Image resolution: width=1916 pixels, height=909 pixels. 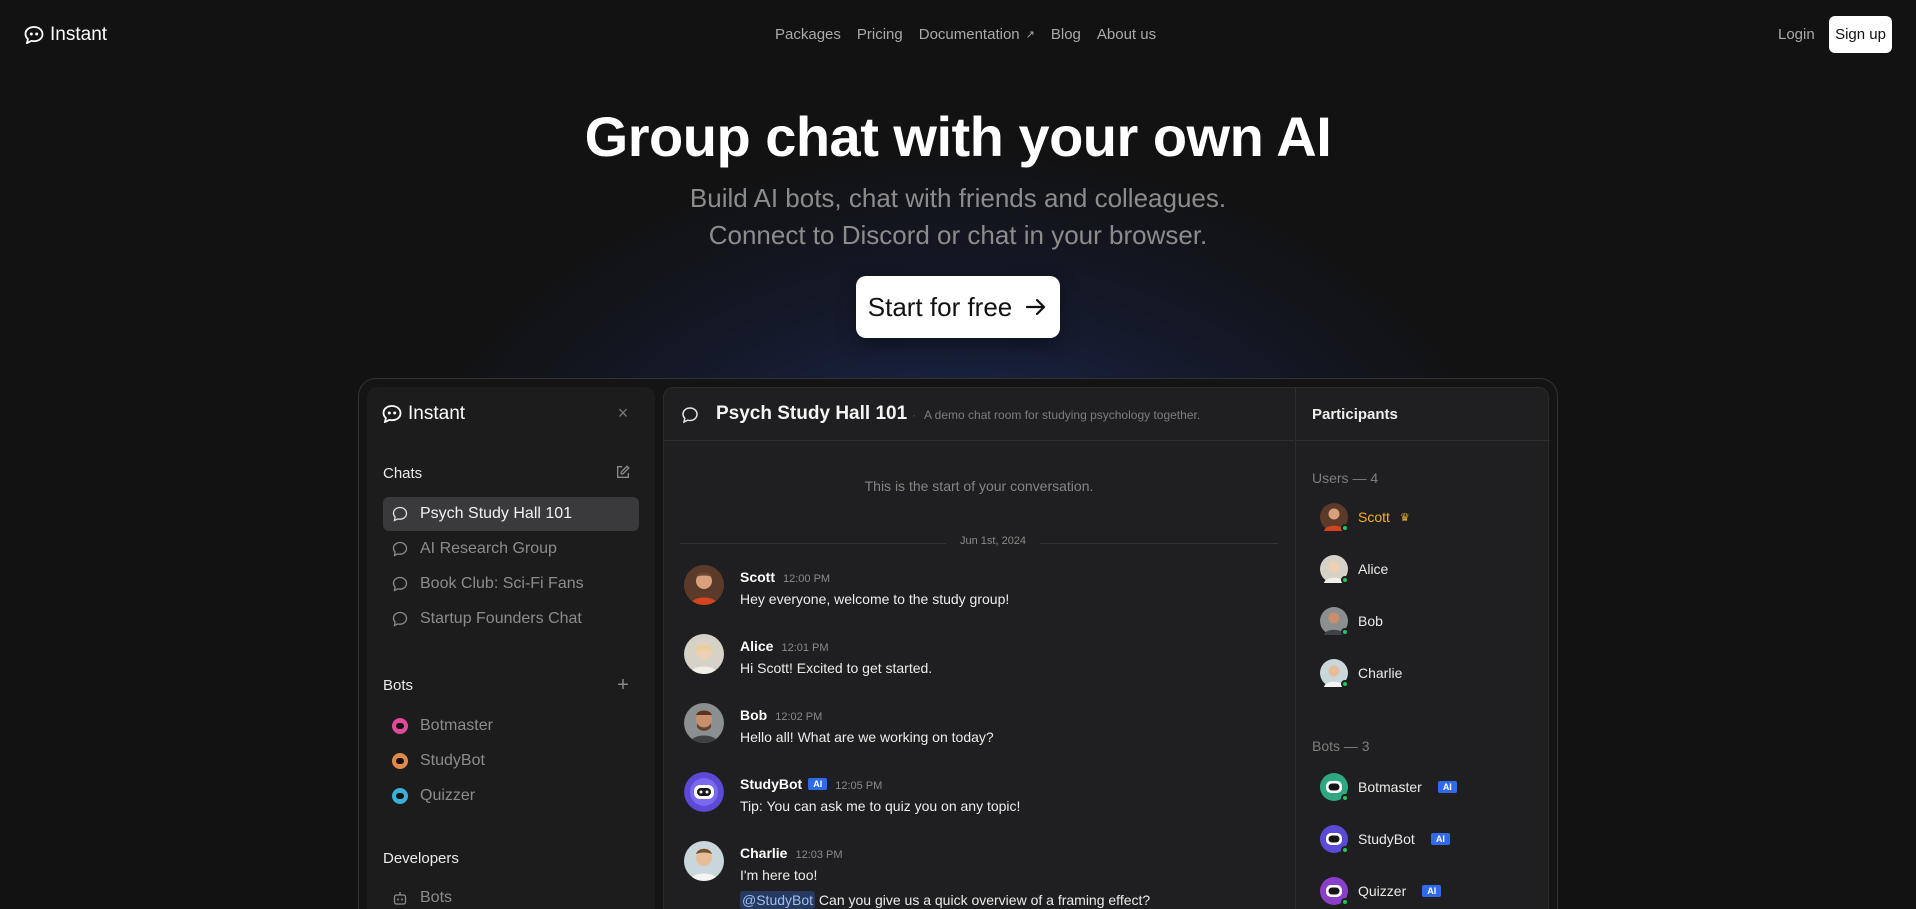 I want to click on message-text: I'm here too!, so click(x=779, y=875).